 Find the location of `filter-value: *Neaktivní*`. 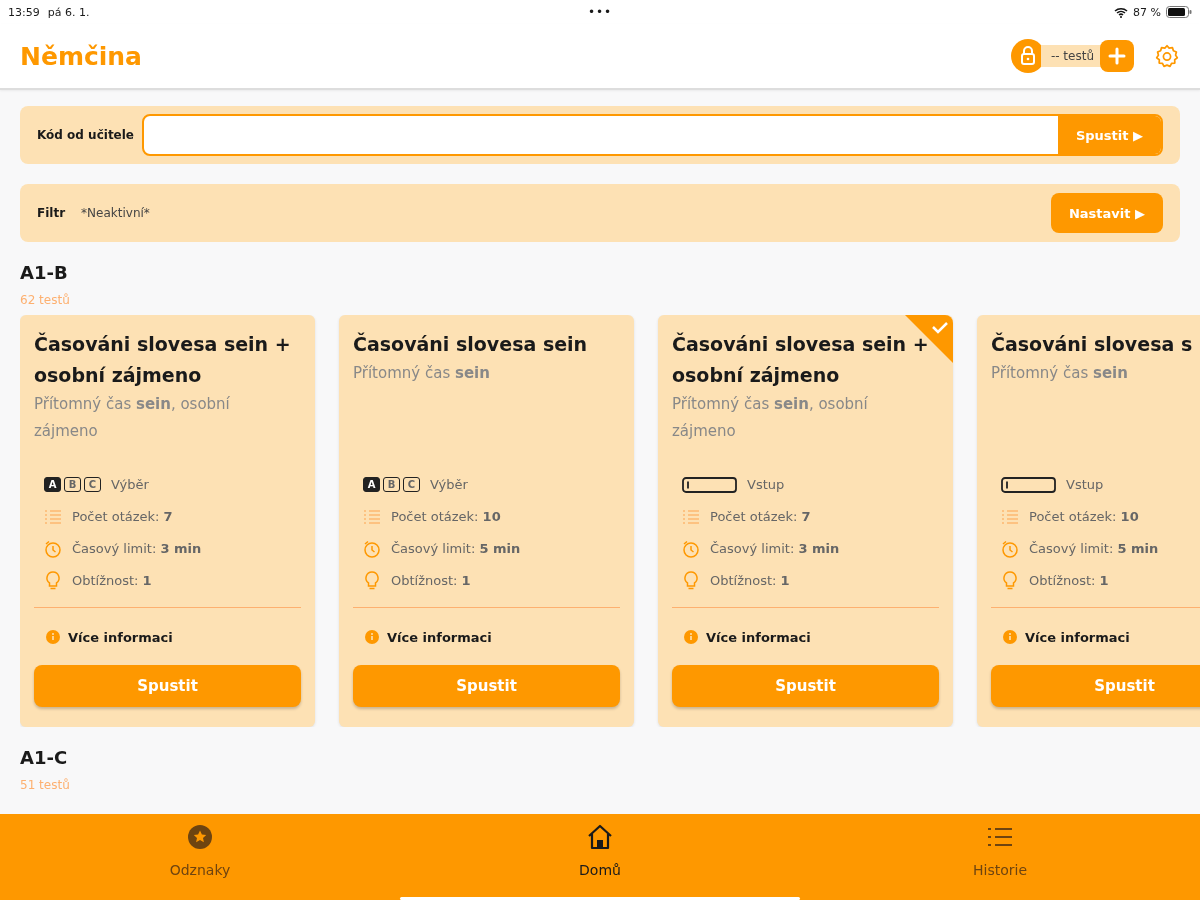

filter-value: *Neaktivní* is located at coordinates (115, 213).